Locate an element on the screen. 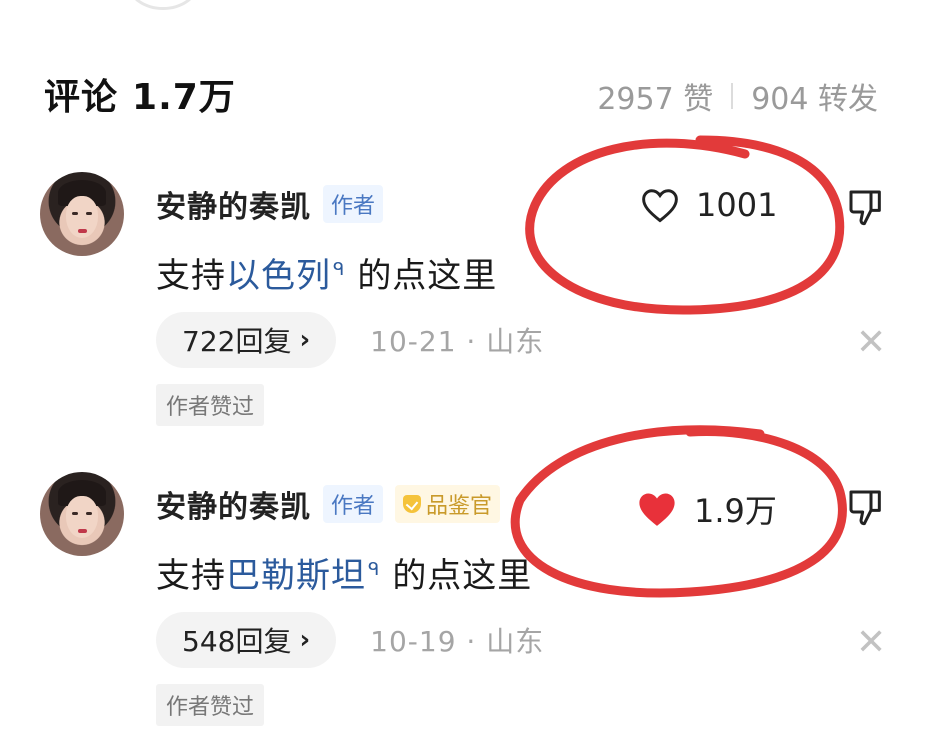  stats-divider is located at coordinates (732, 96).